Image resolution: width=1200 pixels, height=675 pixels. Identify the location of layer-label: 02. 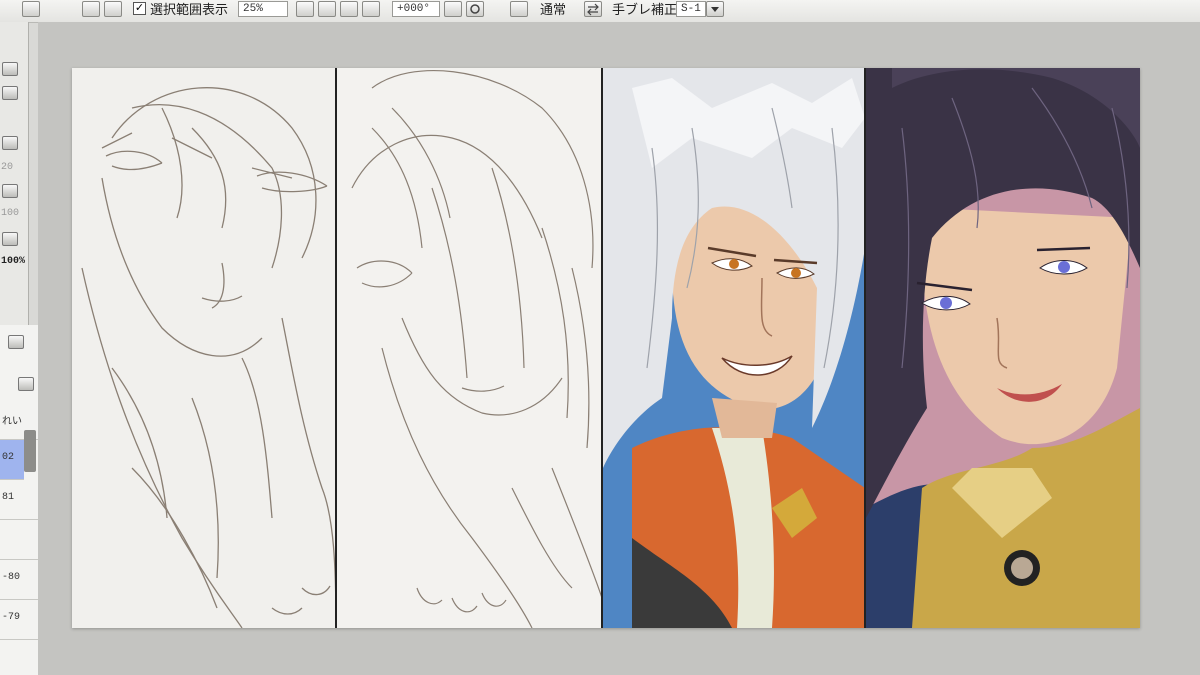
(8, 457).